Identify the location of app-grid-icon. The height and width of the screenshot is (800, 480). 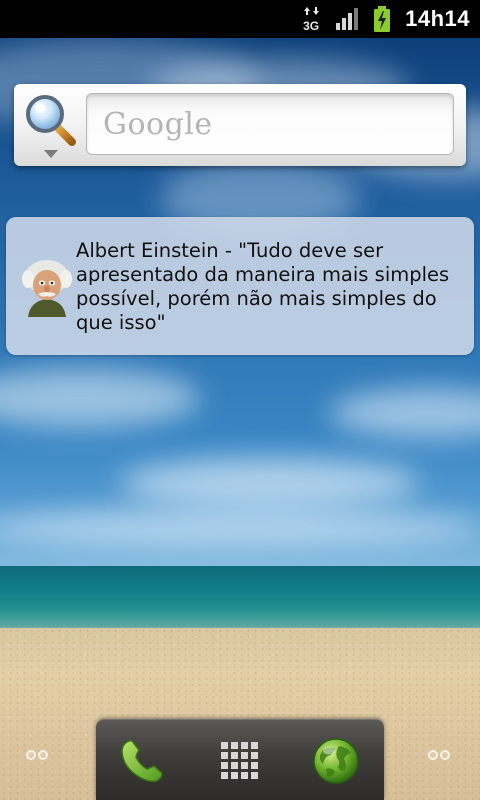
(239, 760).